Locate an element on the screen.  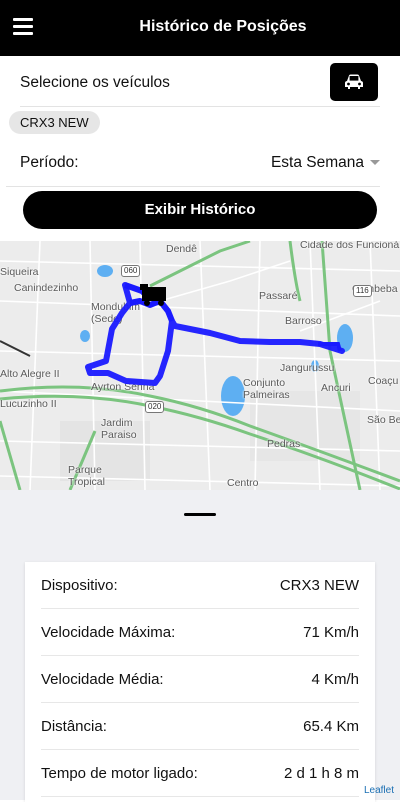
select-vehicle-button is located at coordinates (354, 82).